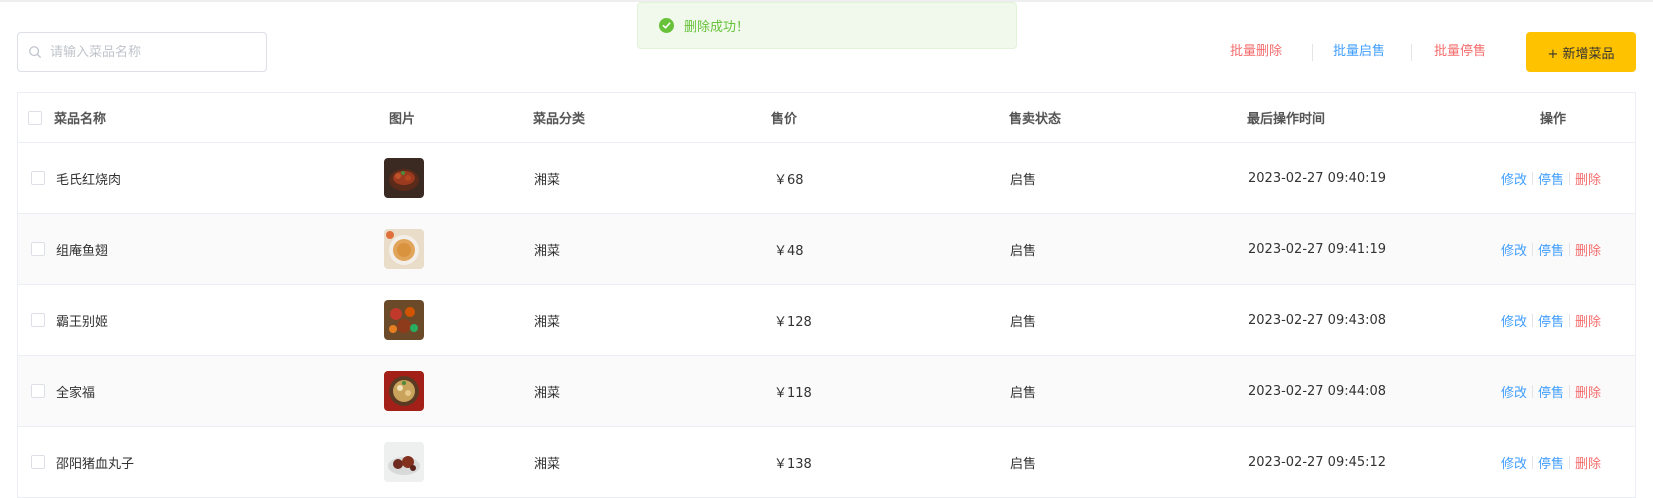  I want to click on add-dish-button: + 新增菜品, so click(1581, 52).